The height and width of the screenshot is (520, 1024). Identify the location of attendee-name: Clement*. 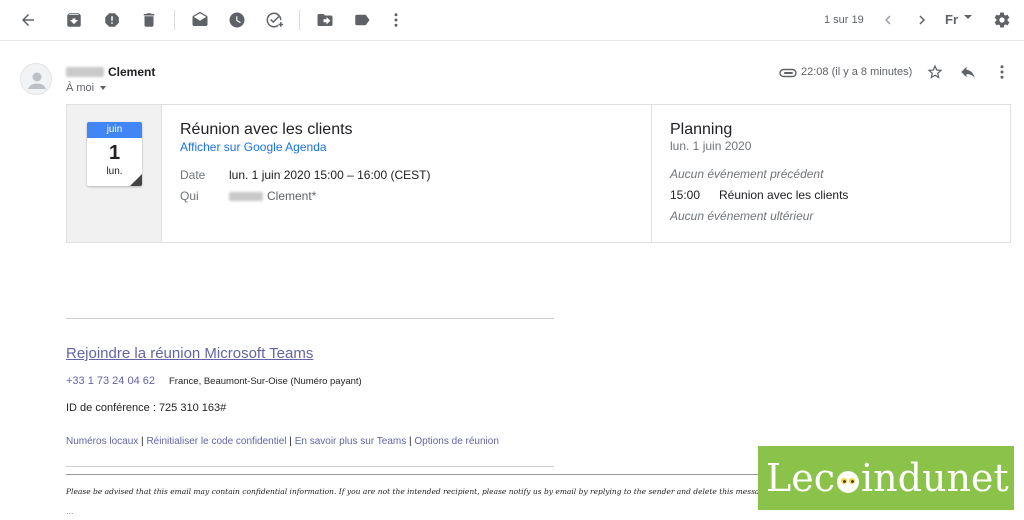
(292, 196).